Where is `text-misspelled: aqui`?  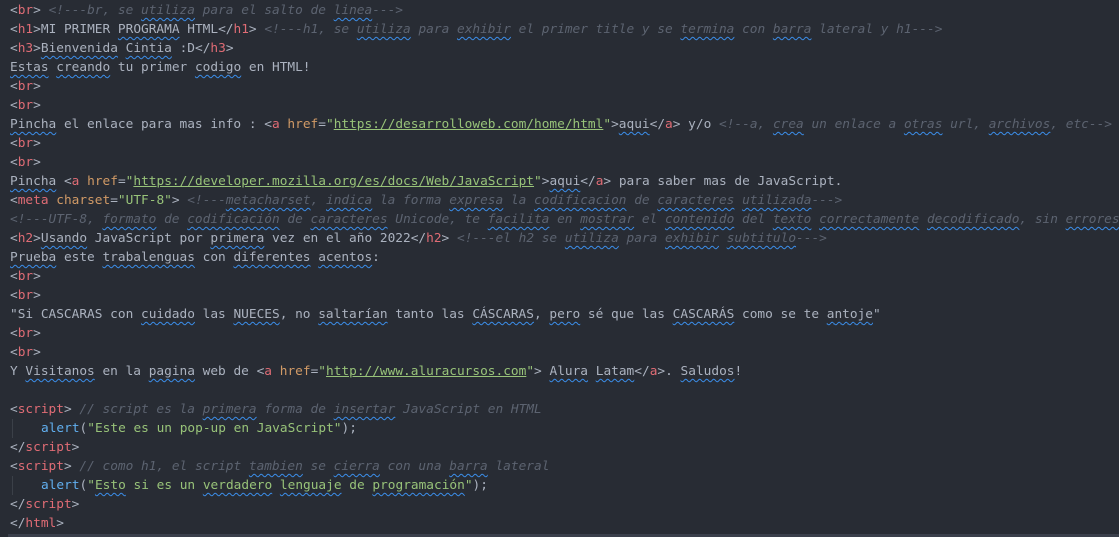
text-misspelled: aqui is located at coordinates (565, 181).